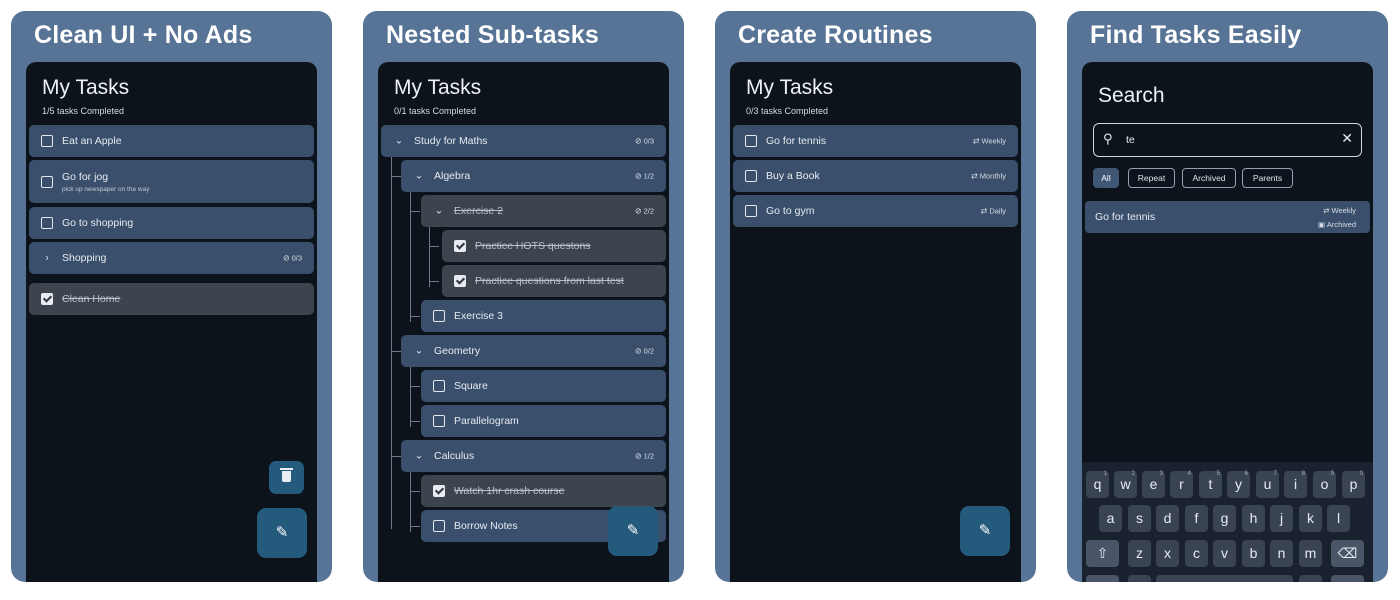 This screenshot has height=600, width=1400. Describe the element at coordinates (1139, 578) in the screenshot. I see `key-emoji` at that location.